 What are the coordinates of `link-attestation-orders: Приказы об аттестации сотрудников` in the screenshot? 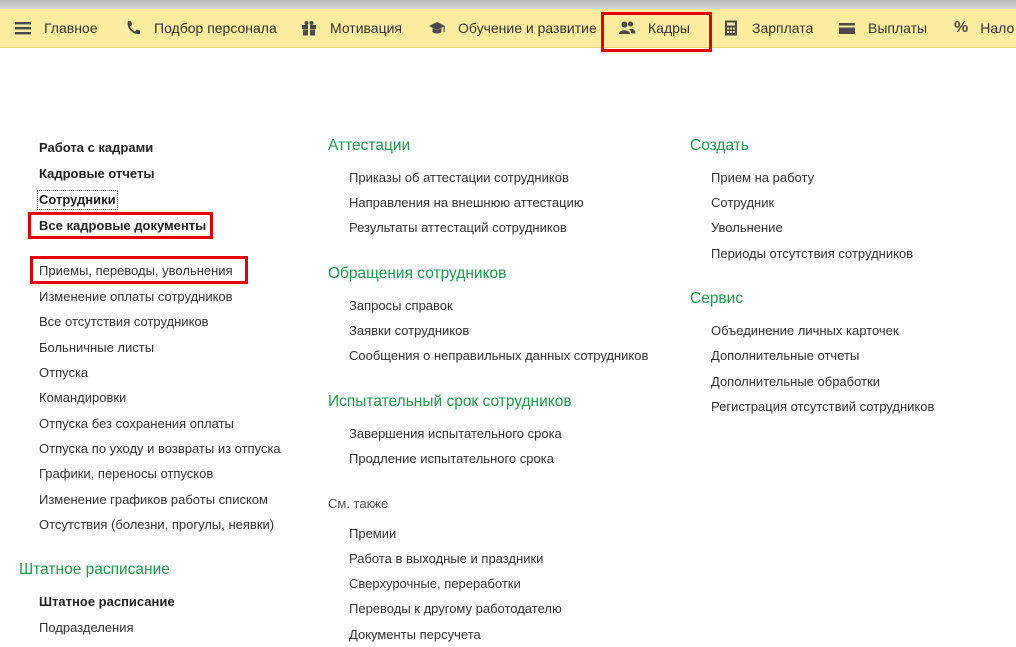 It's located at (459, 178).